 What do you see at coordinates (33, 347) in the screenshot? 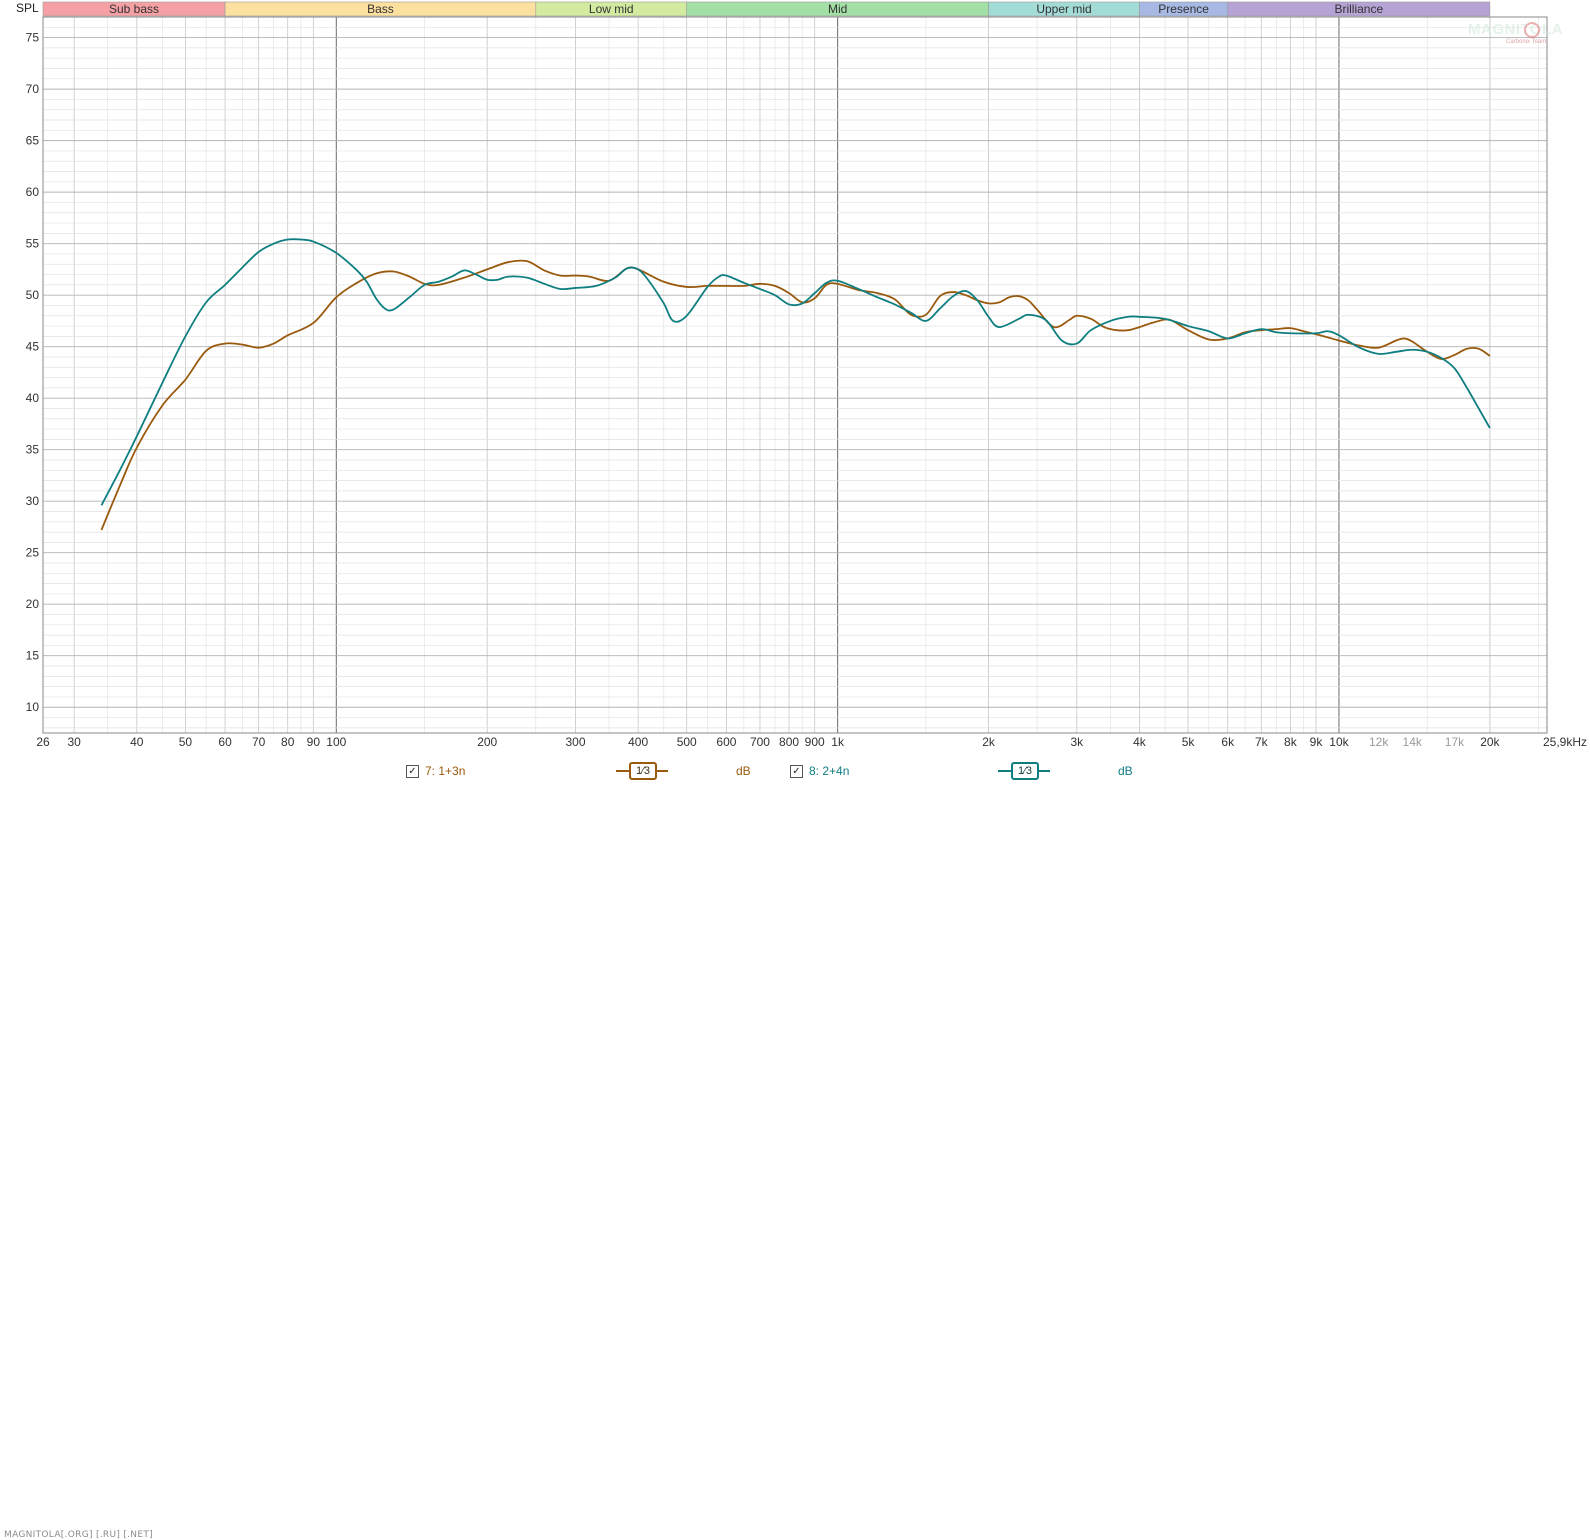
I see `y-tick-label: 45` at bounding box center [33, 347].